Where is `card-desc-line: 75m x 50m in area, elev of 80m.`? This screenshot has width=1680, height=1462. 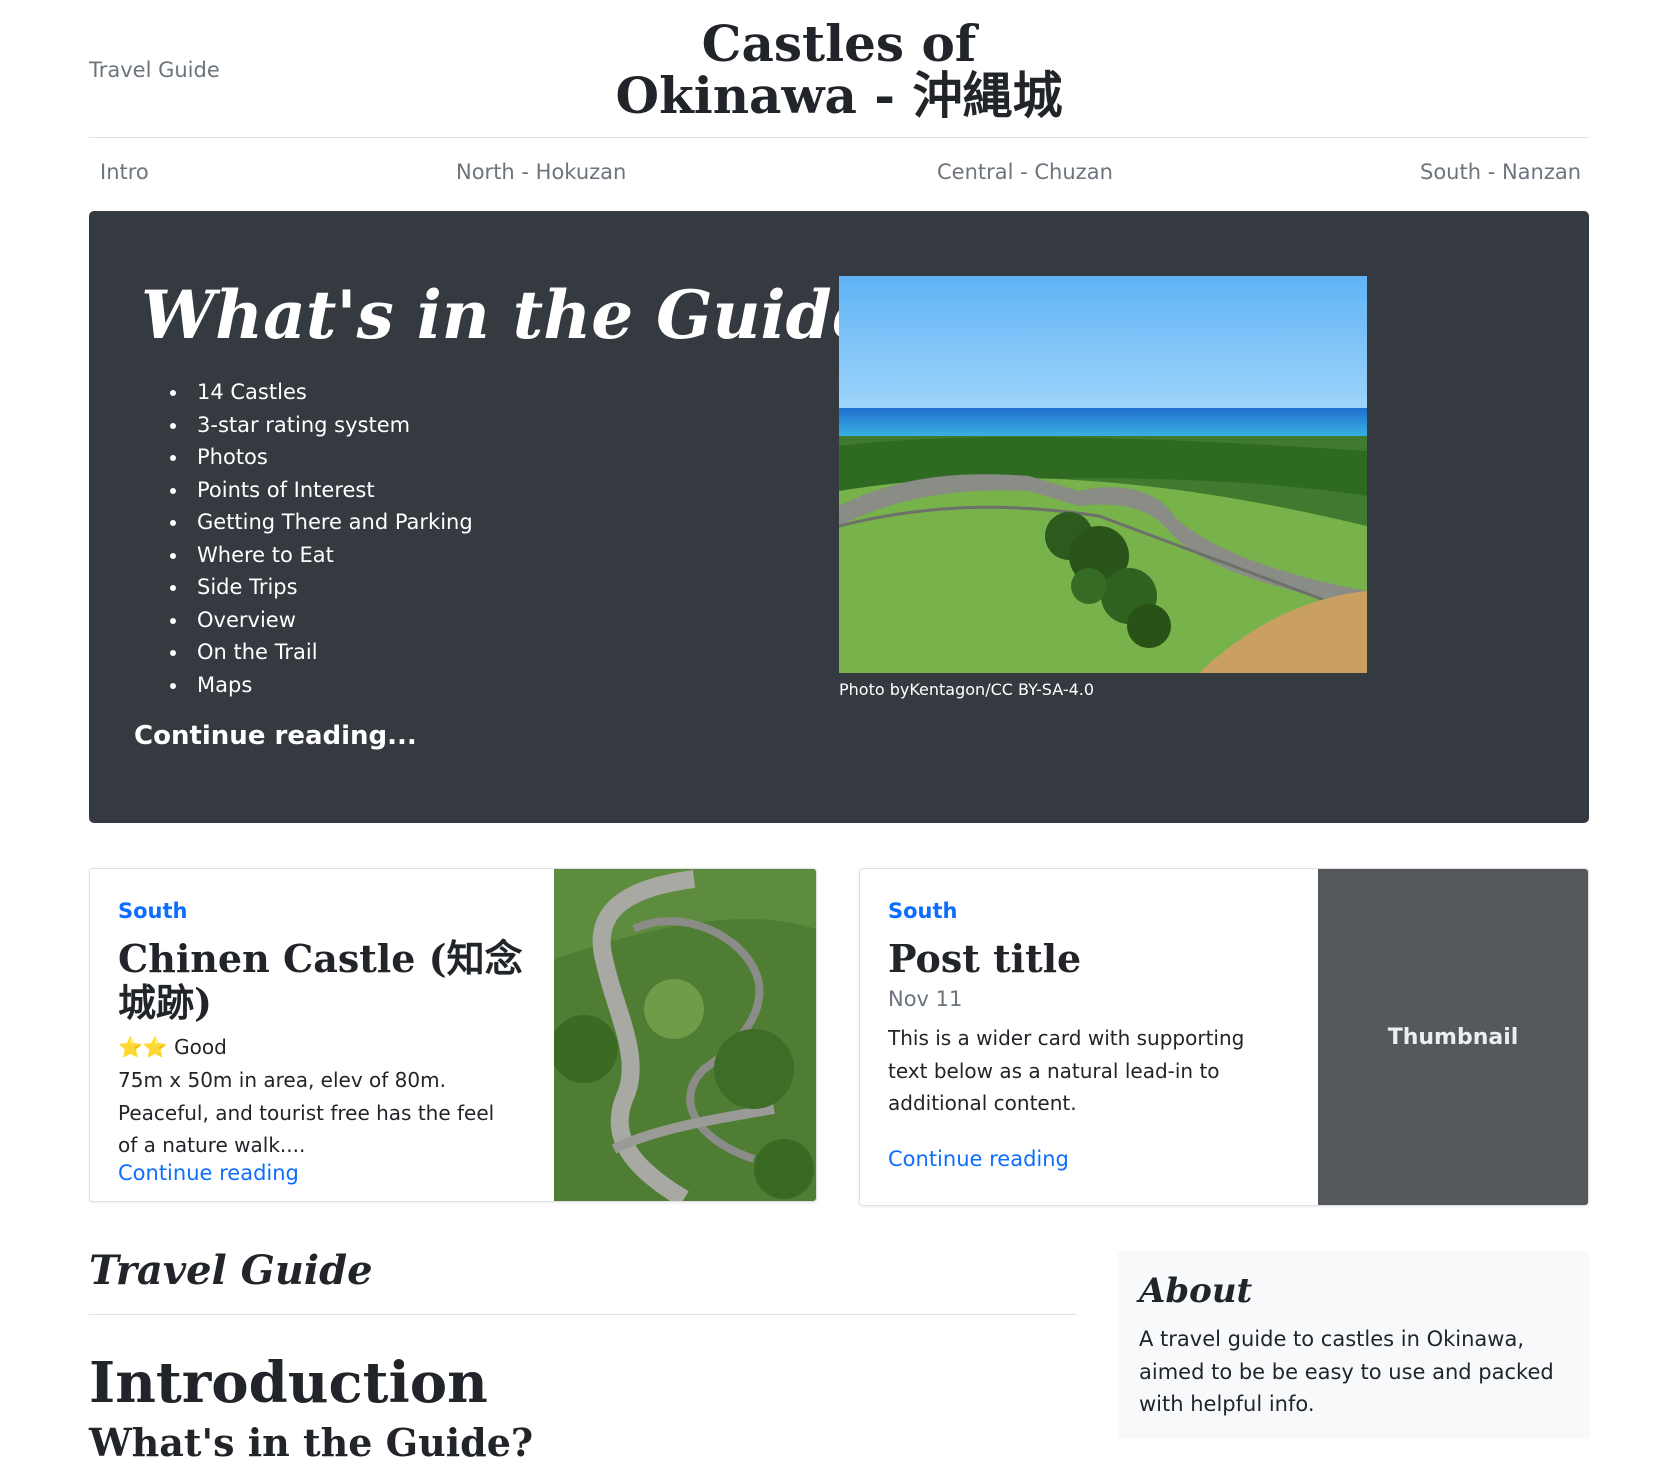
card-desc-line: 75m x 50m in area, elev of 80m. is located at coordinates (282, 1080).